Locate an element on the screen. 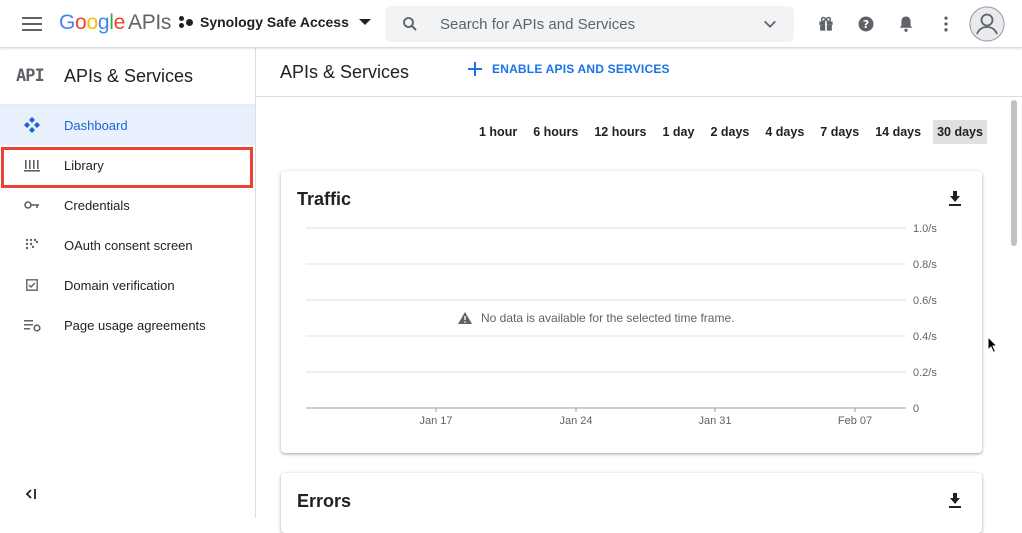  help-icon: ? is located at coordinates (866, 24).